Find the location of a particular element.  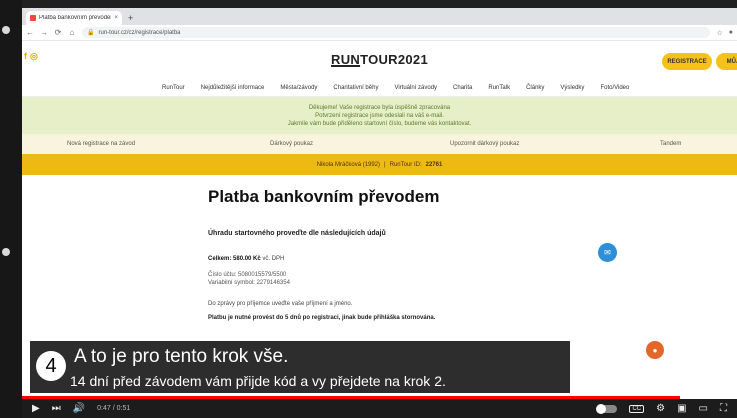

theater-icon: ▭ is located at coordinates (703, 408).